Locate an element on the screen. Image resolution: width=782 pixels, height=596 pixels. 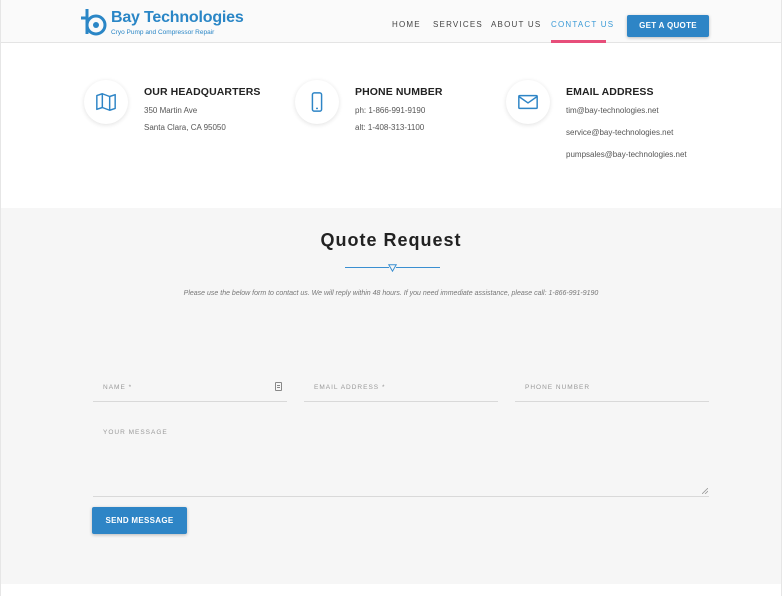
headquarters-address-line-1: 350 Martin Ave is located at coordinates (171, 110).